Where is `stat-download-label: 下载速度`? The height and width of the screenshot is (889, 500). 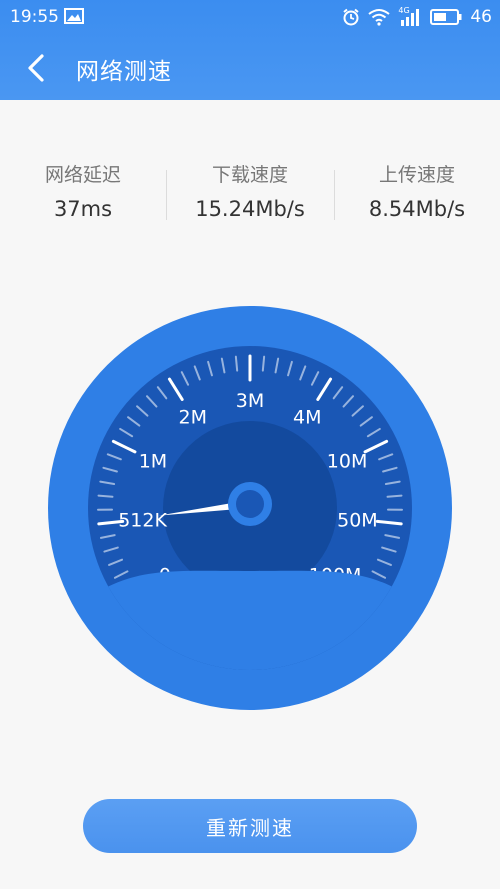 stat-download-label: 下载速度 is located at coordinates (249, 175).